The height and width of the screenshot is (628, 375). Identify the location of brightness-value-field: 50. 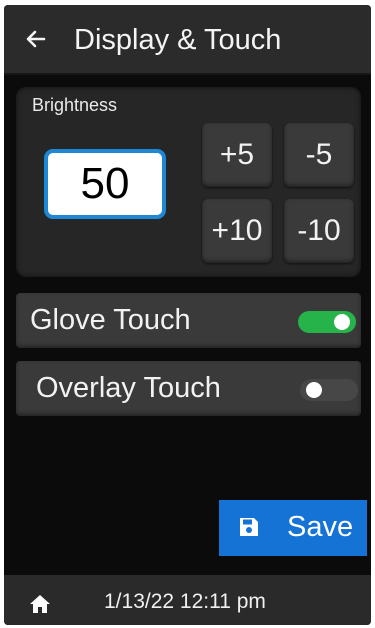
(105, 184).